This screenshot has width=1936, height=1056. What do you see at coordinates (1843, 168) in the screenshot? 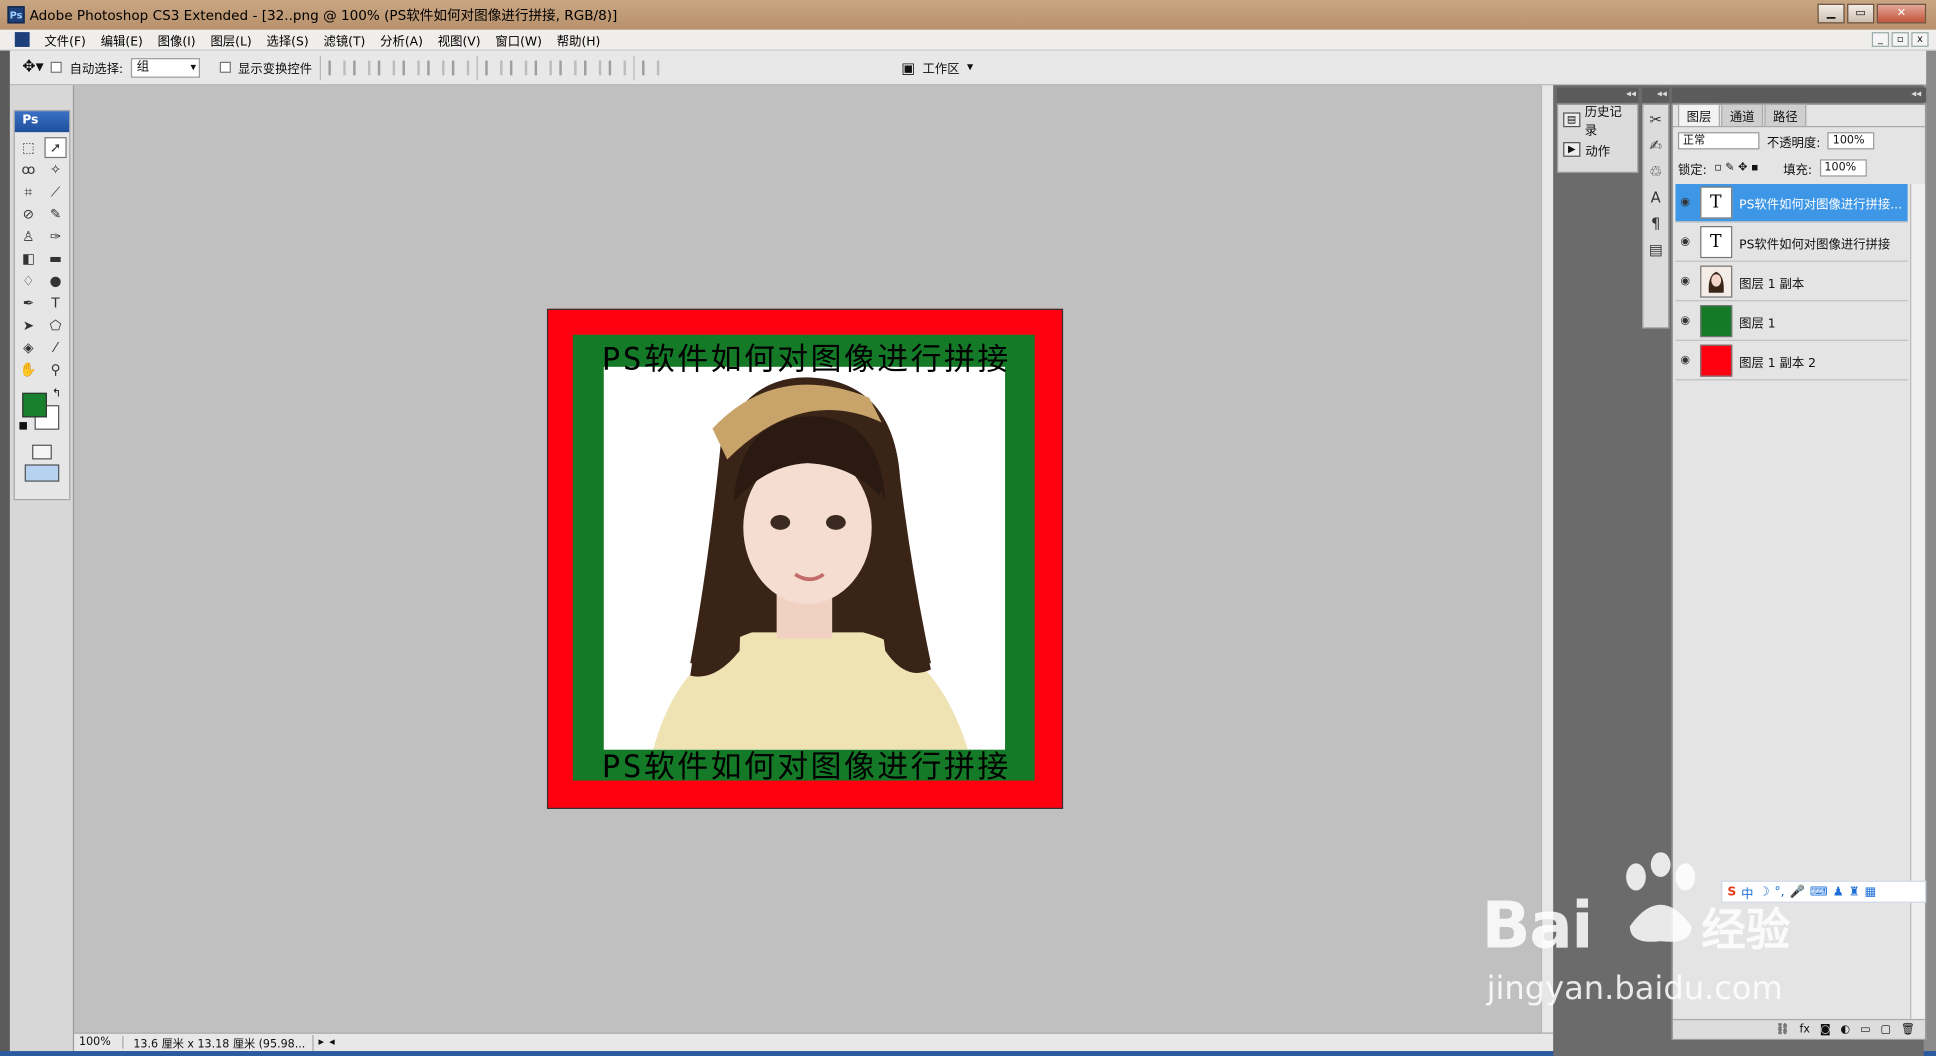
I see `fill-input: 100%` at bounding box center [1843, 168].